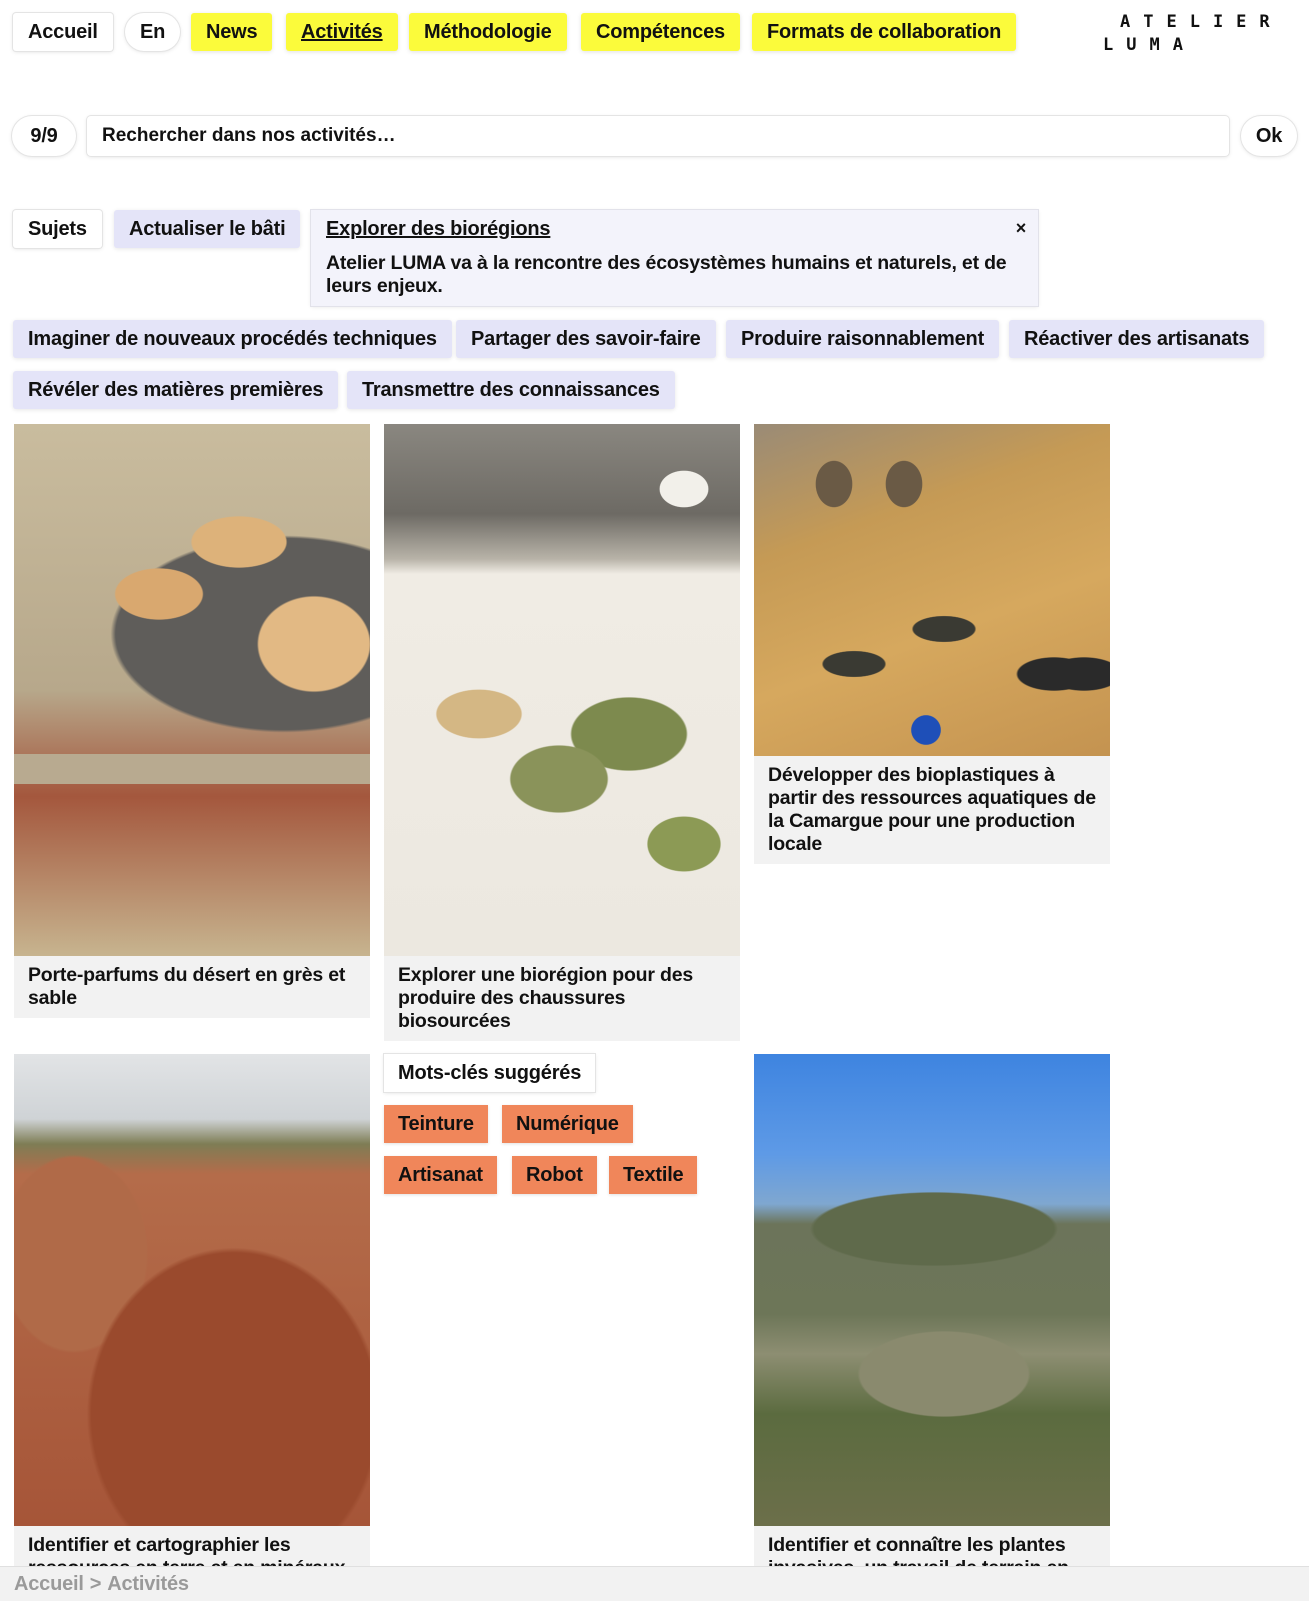 The width and height of the screenshot is (1309, 1601). Describe the element at coordinates (187, 986) in the screenshot. I see `card-caption: Porte-parfums du désert en grès et sable` at that location.